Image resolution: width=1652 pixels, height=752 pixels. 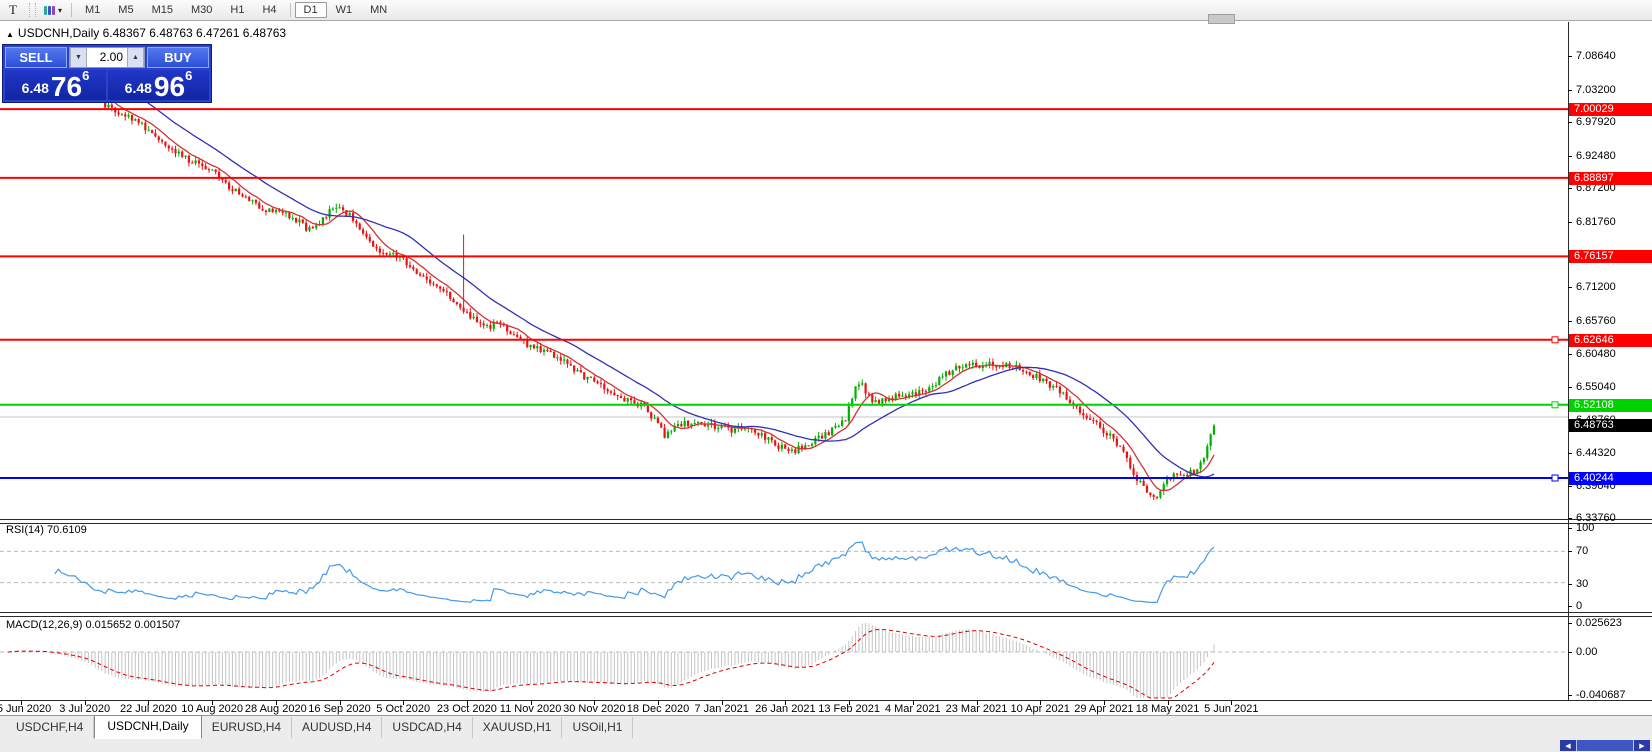 What do you see at coordinates (36, 57) in the screenshot?
I see `sell-button: SELL` at bounding box center [36, 57].